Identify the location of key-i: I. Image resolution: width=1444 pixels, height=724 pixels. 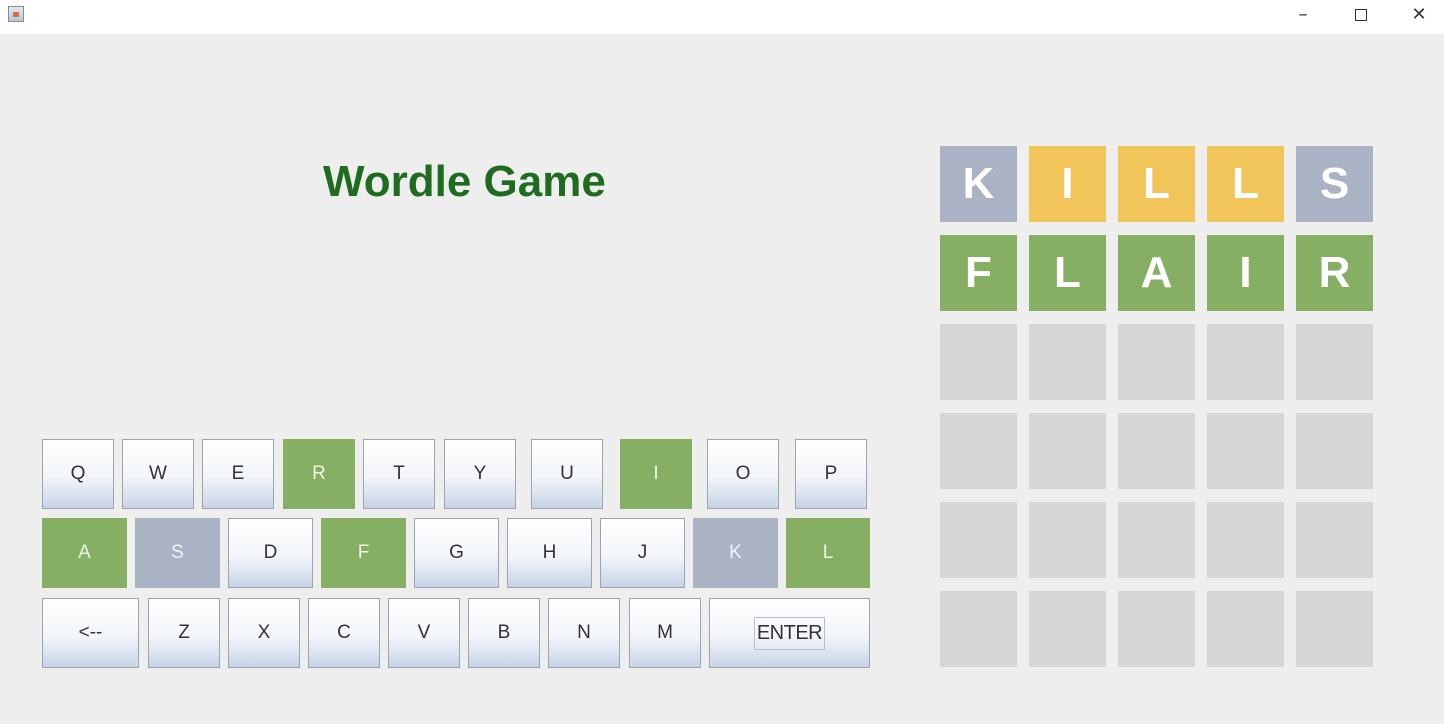
(656, 474).